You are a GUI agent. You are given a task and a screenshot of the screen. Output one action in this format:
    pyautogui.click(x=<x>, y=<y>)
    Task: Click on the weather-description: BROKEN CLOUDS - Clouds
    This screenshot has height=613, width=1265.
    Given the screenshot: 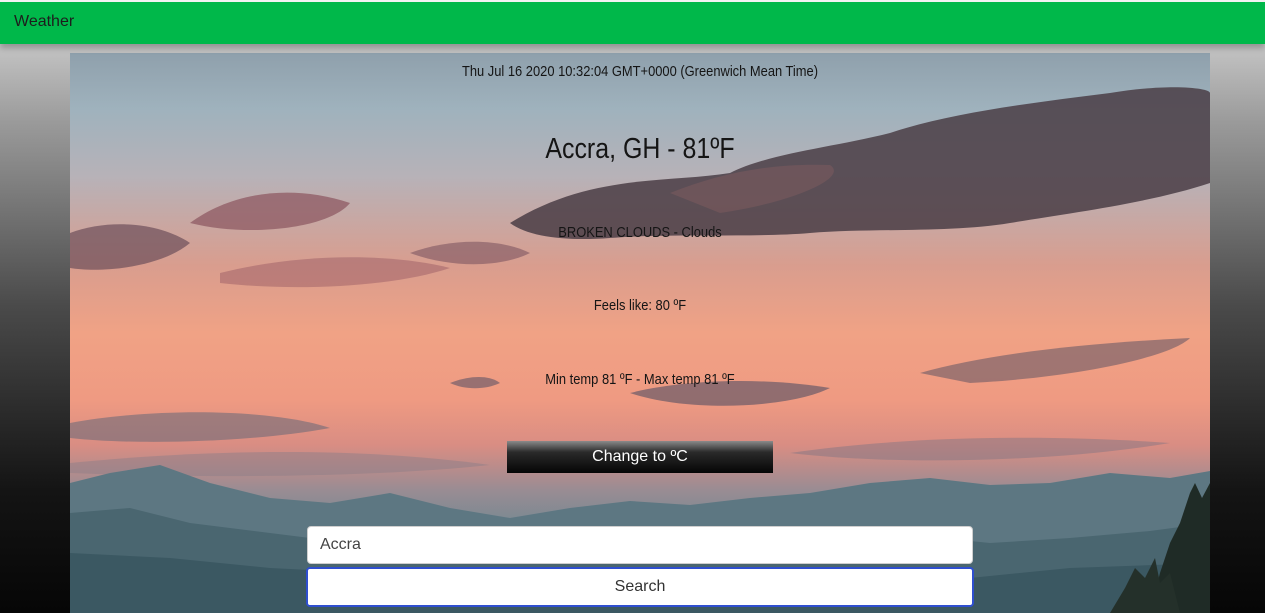 What is the action you would take?
    pyautogui.click(x=640, y=232)
    